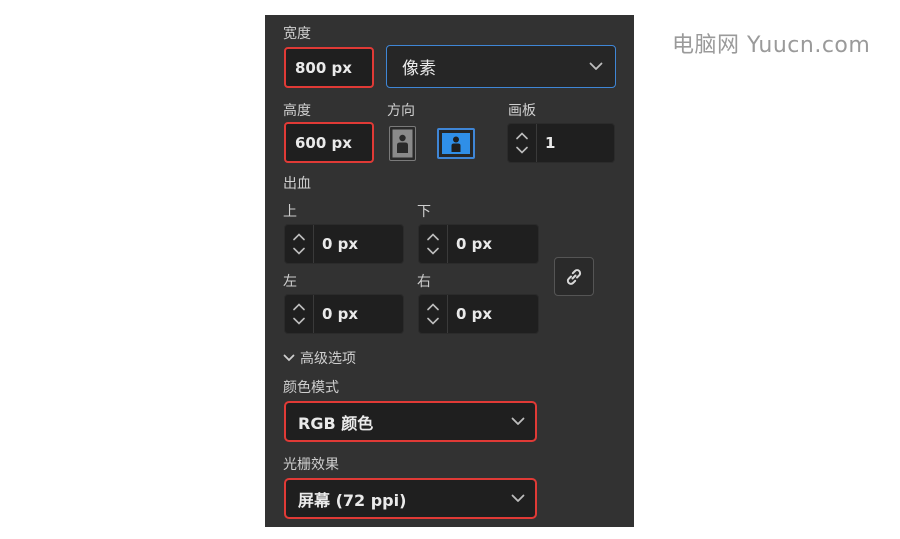  What do you see at coordinates (297, 111) in the screenshot?
I see `height-label: 高度` at bounding box center [297, 111].